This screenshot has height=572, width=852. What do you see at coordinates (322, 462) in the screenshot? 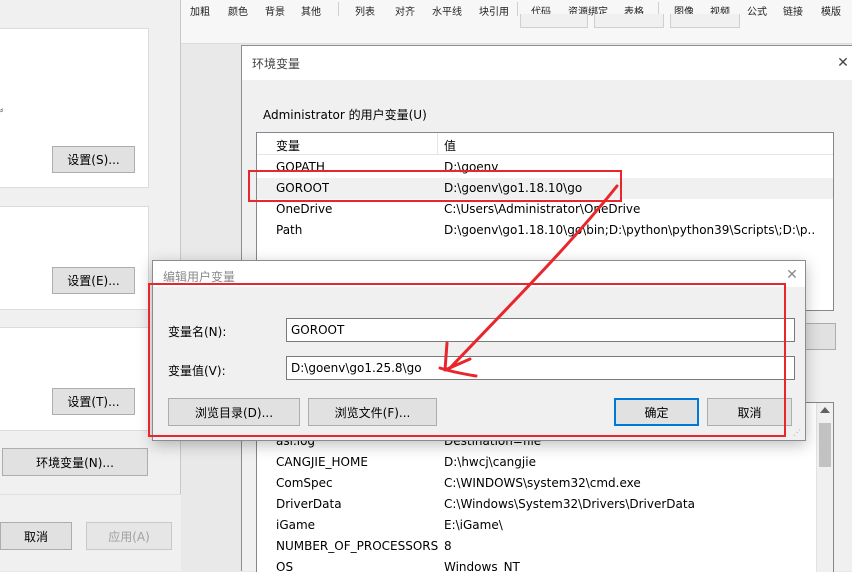
I see `variable-name: CANGJIE_HOME` at bounding box center [322, 462].